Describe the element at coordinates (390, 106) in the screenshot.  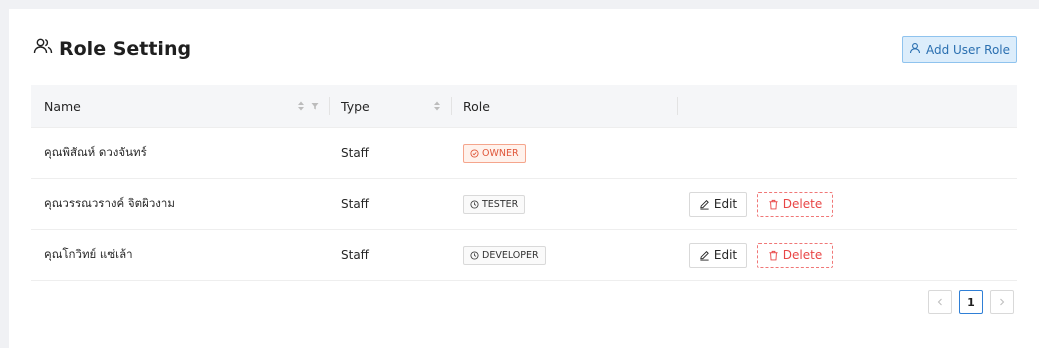
I see `column-header-type: Type` at that location.